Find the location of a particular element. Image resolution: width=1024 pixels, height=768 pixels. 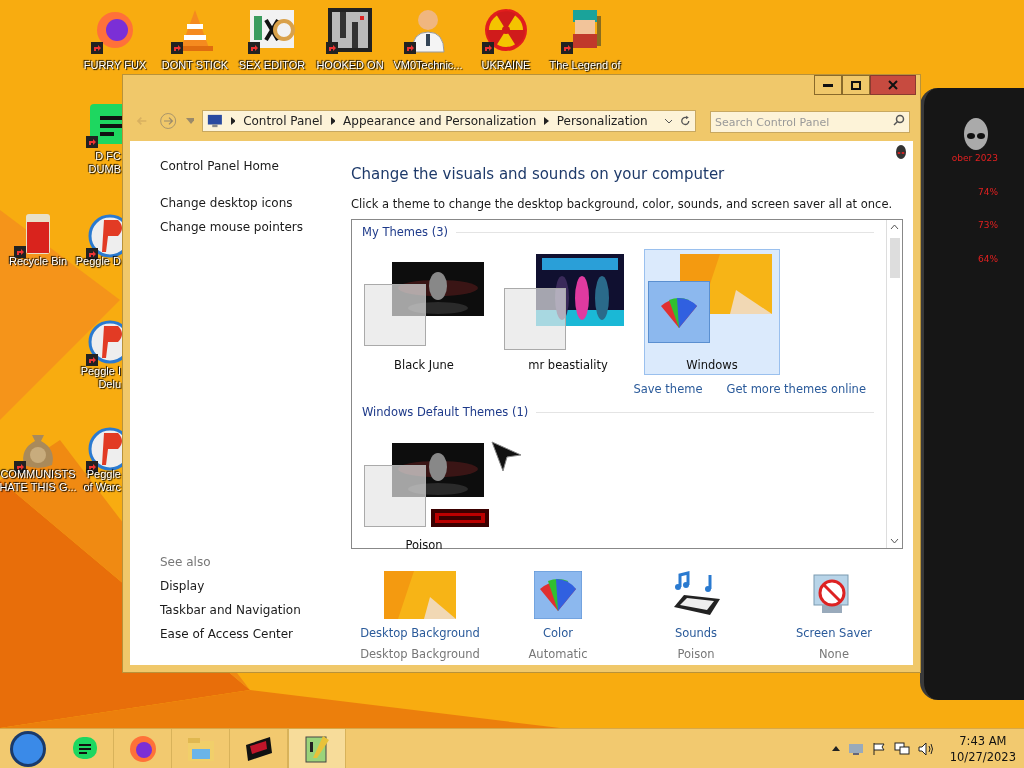

cassette-icon is located at coordinates (258, 748).